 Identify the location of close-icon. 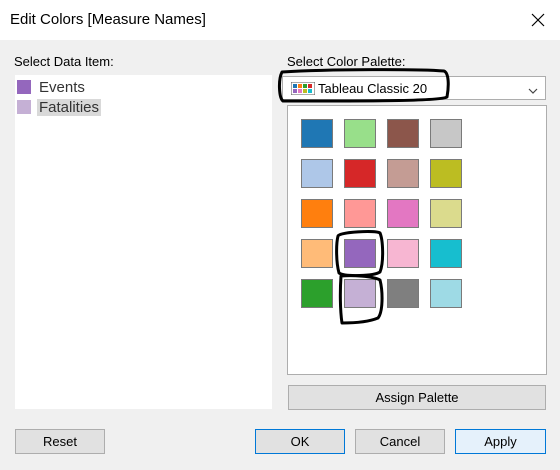
(538, 20).